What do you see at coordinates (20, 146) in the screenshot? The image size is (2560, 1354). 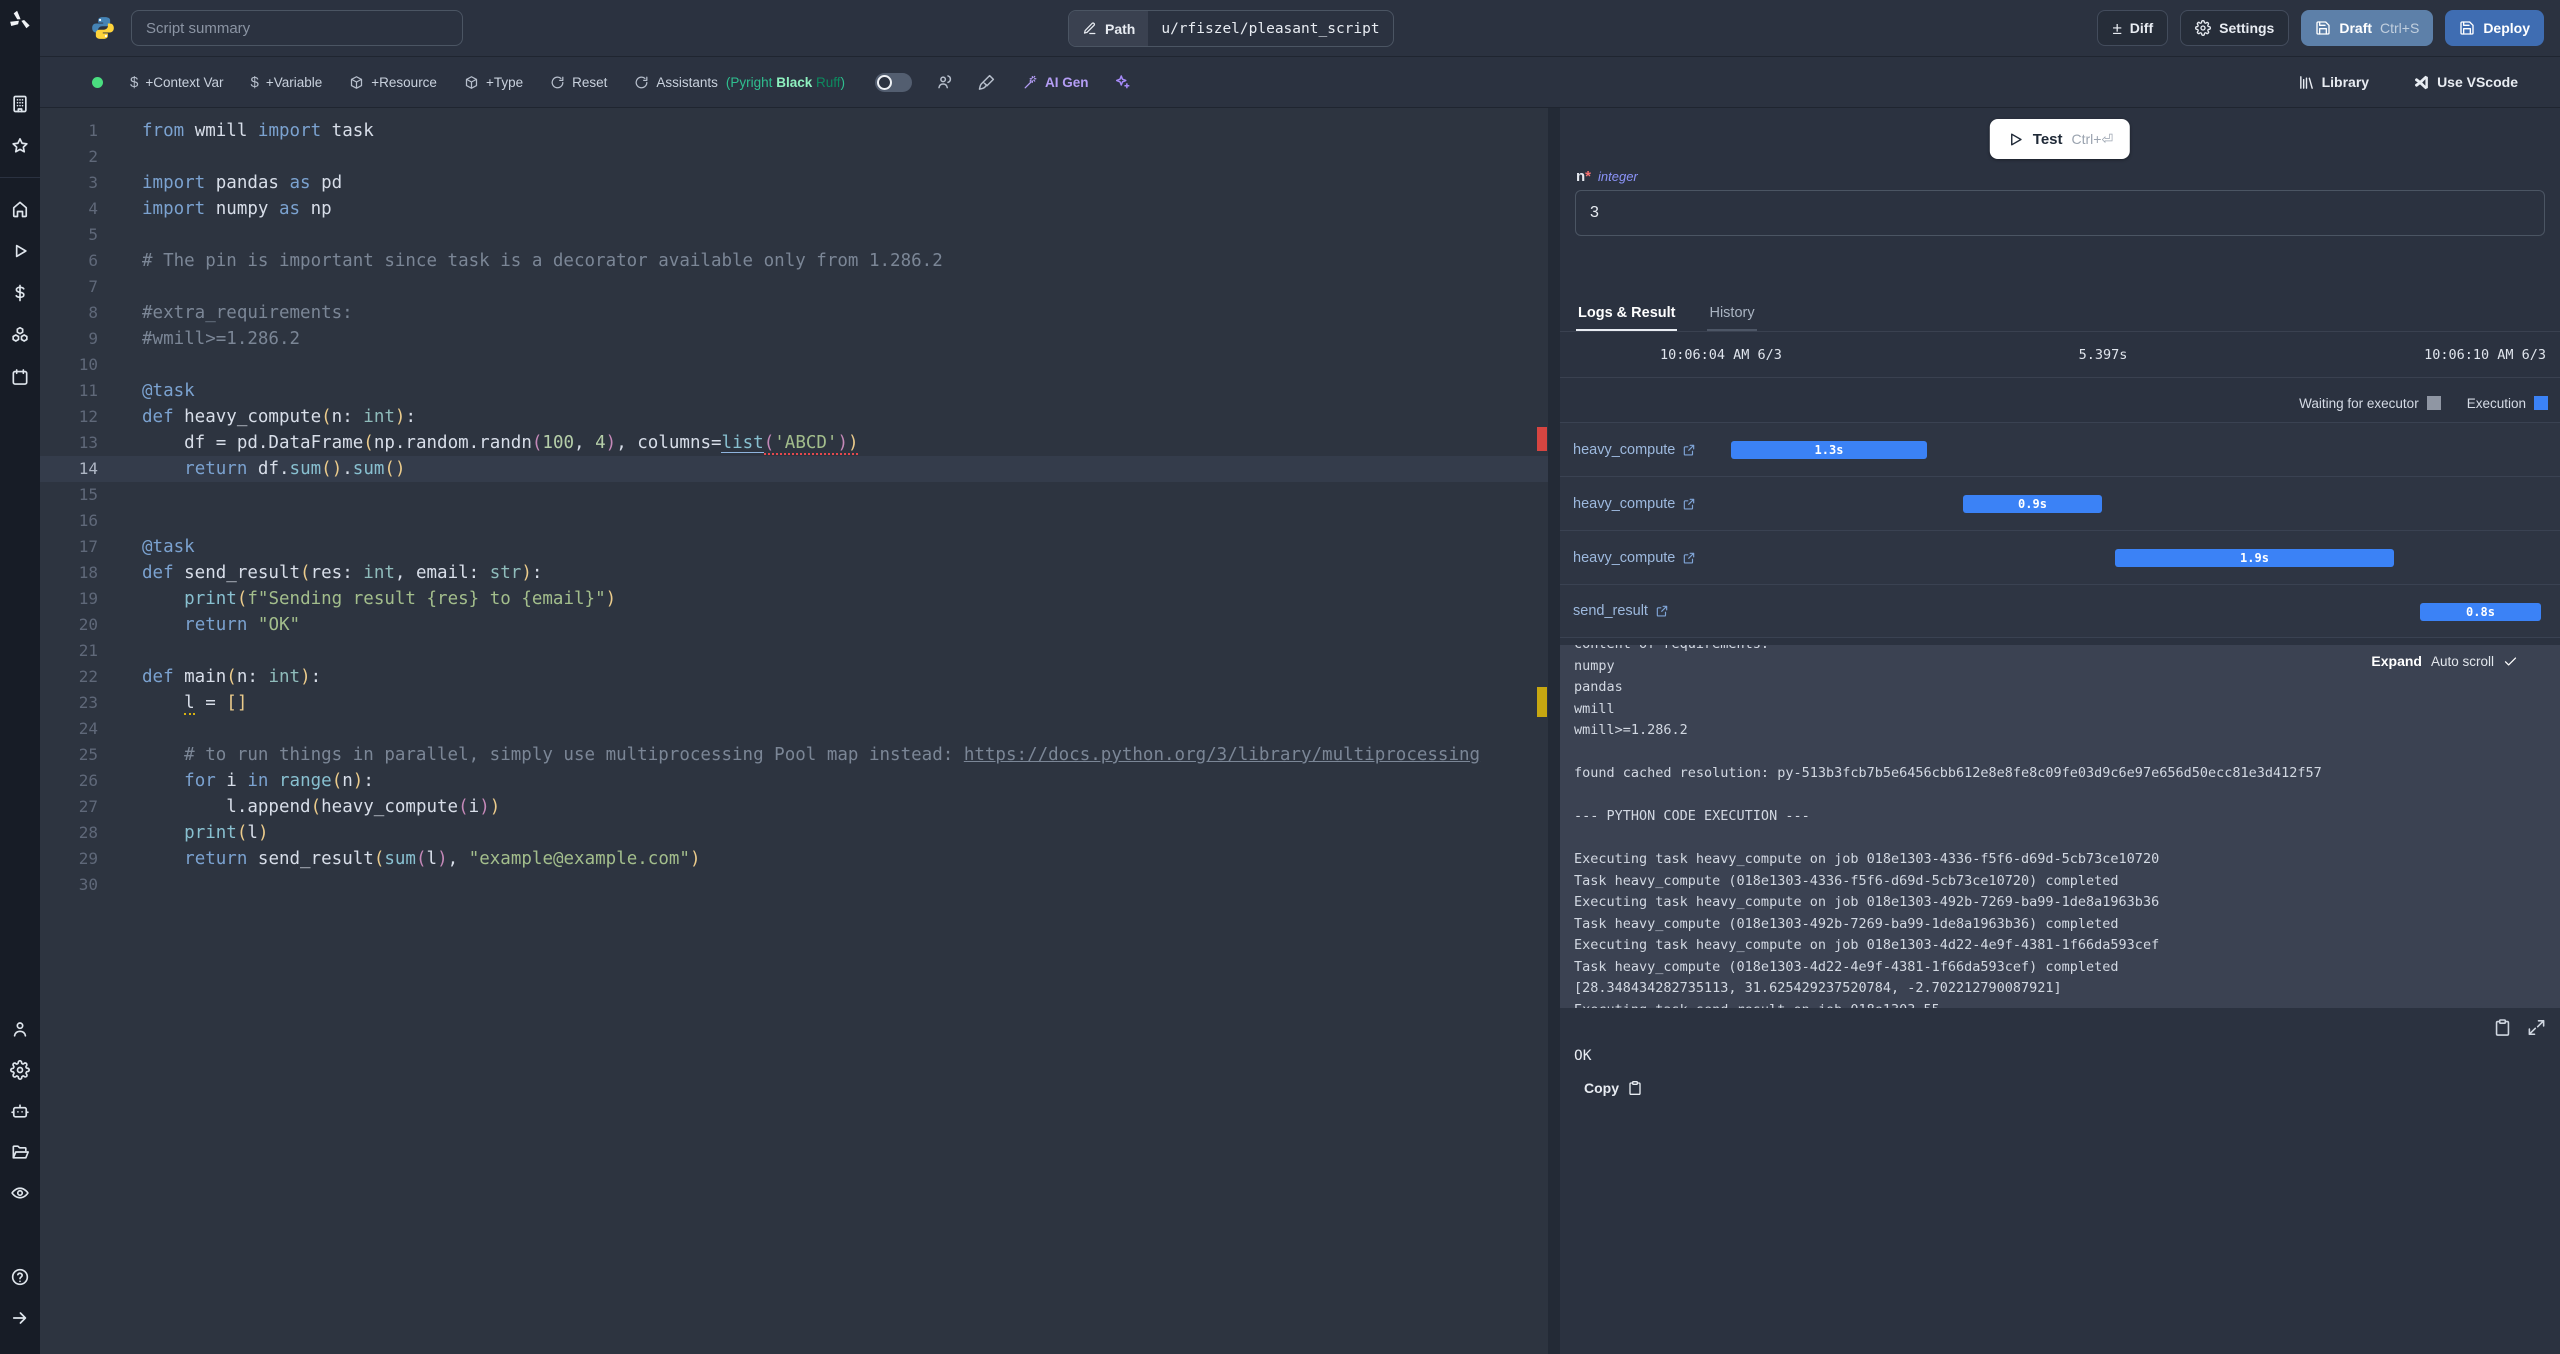 I see `favorites-star-icon` at bounding box center [20, 146].